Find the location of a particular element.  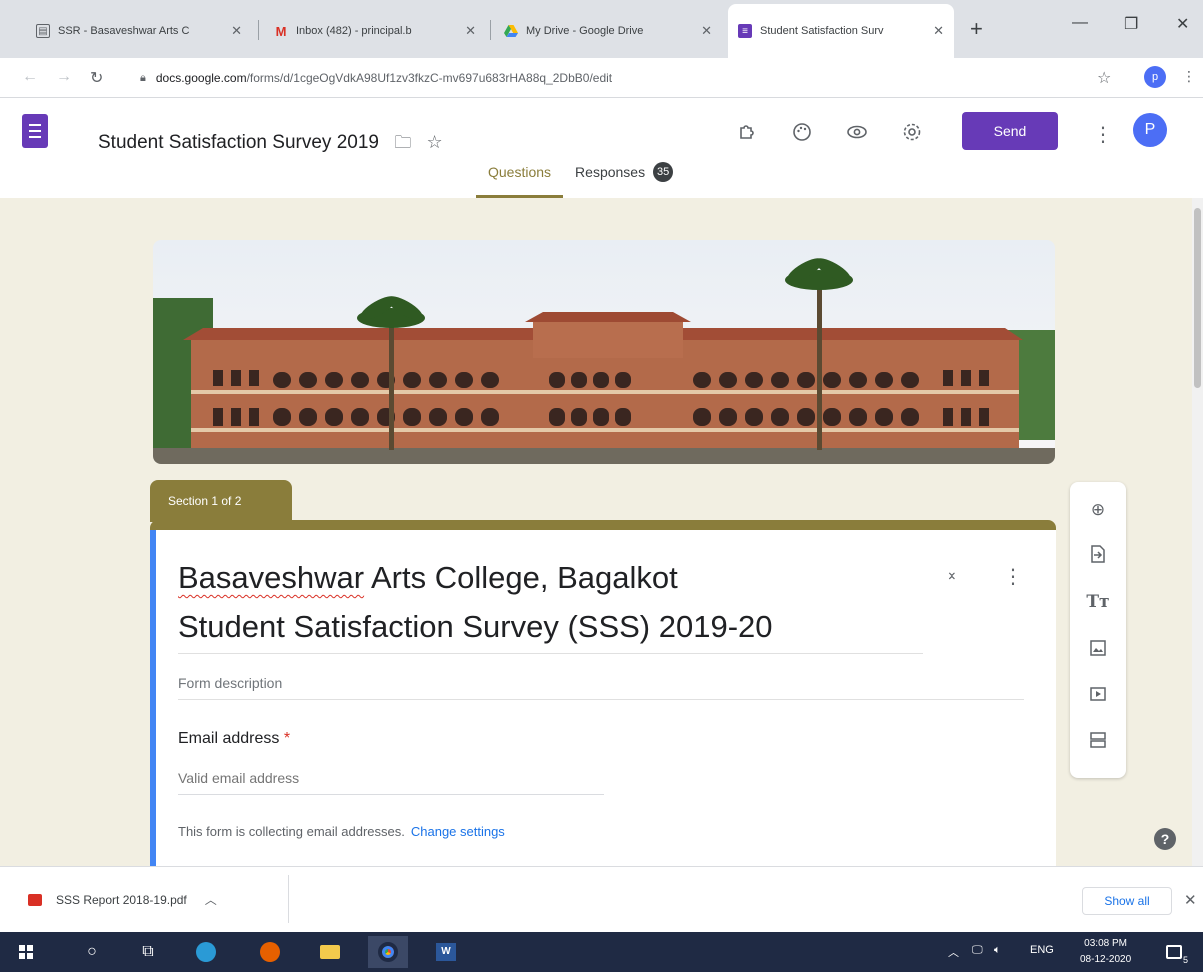

window-close-icon: ✕ is located at coordinates (1182, 24).